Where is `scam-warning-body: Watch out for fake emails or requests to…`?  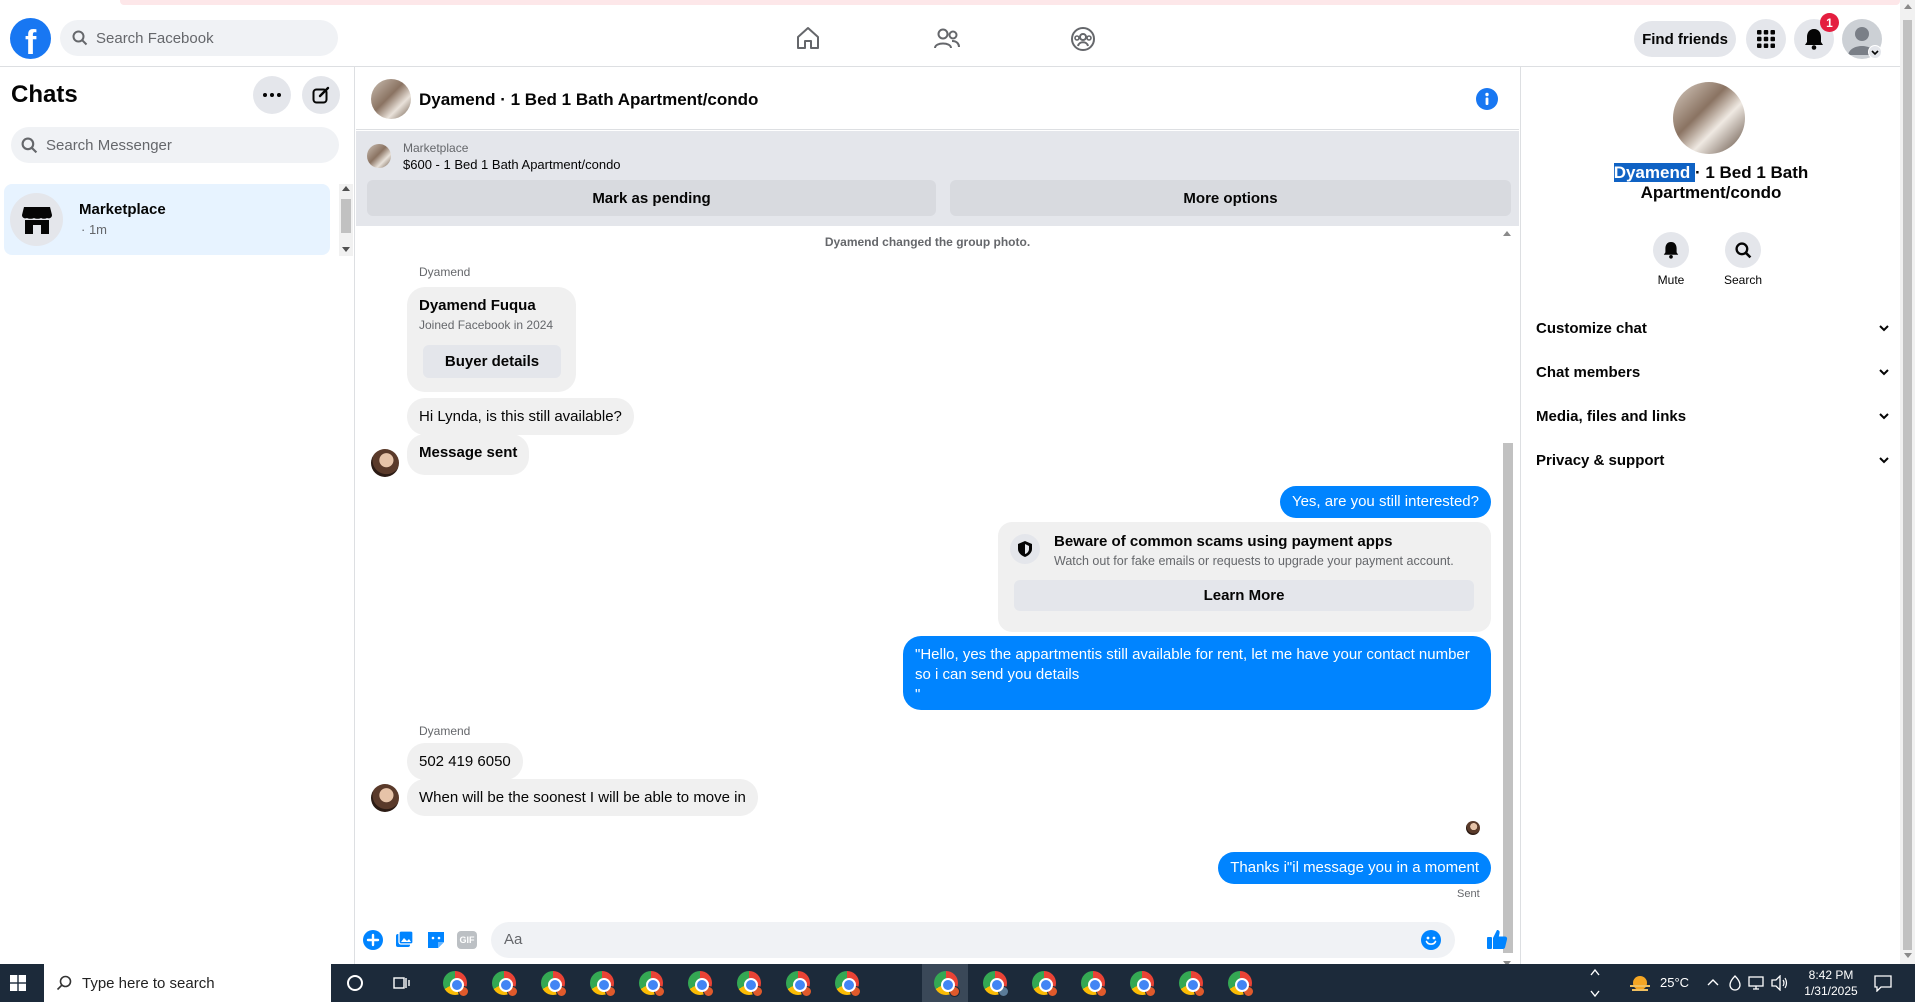
scam-warning-body: Watch out for fake emails or requests to… is located at coordinates (1254, 561).